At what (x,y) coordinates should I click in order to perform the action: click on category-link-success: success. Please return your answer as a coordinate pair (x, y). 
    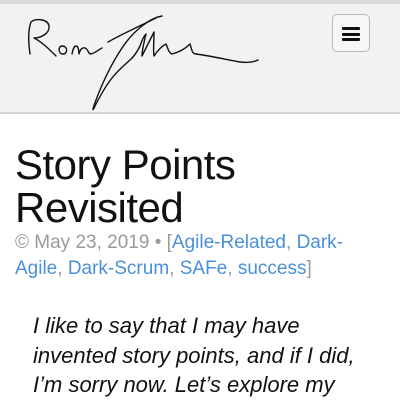
    Looking at the image, I should click on (272, 268).